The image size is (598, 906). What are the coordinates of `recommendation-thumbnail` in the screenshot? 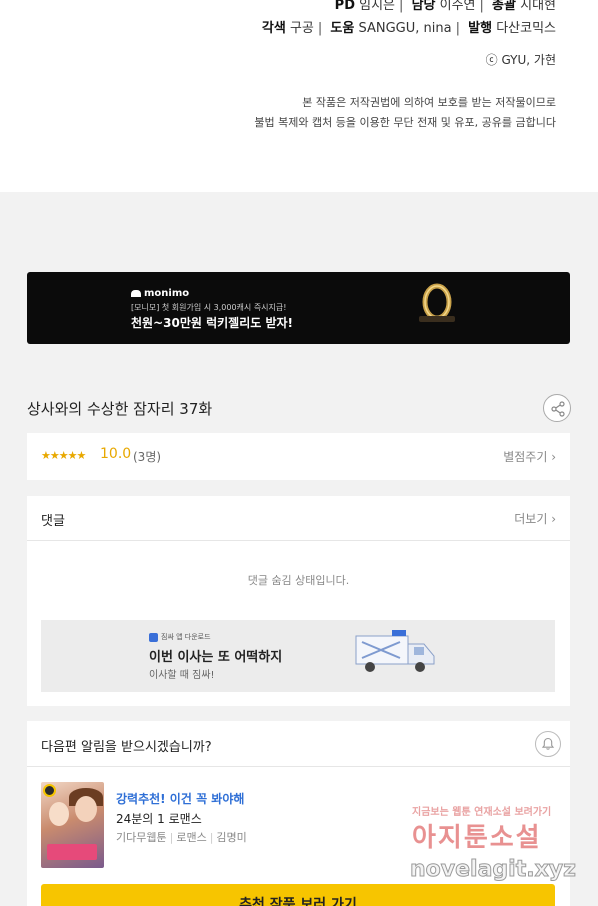 It's located at (72, 825).